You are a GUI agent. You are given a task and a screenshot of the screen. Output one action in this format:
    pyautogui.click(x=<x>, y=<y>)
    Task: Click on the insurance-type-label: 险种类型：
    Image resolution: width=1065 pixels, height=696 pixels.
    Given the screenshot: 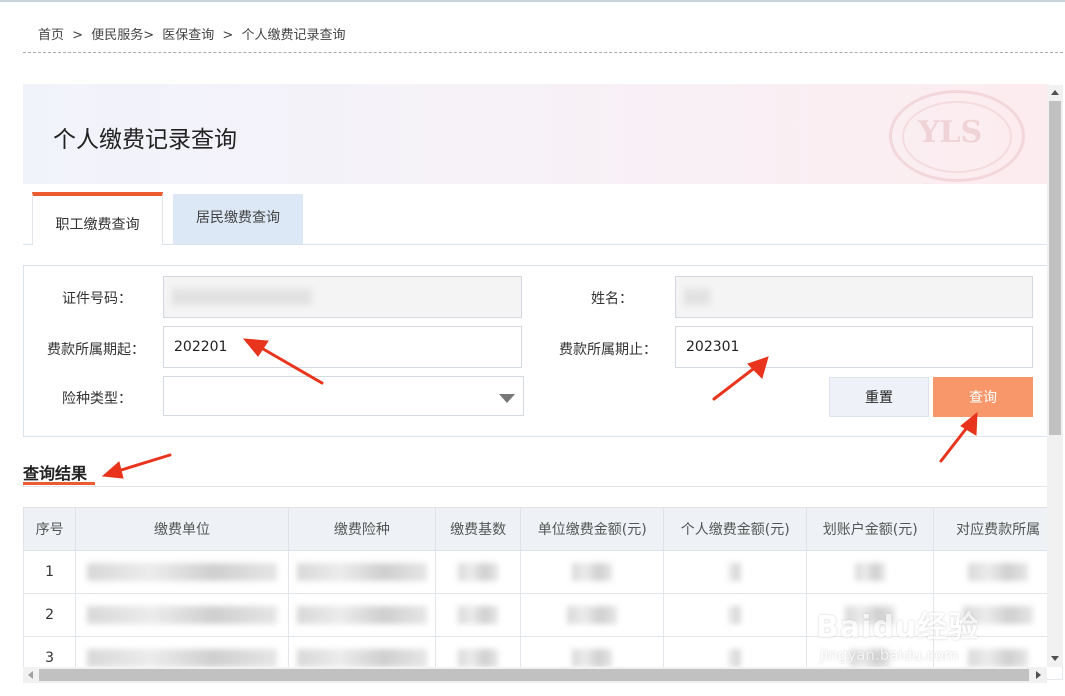 What is the action you would take?
    pyautogui.click(x=97, y=399)
    